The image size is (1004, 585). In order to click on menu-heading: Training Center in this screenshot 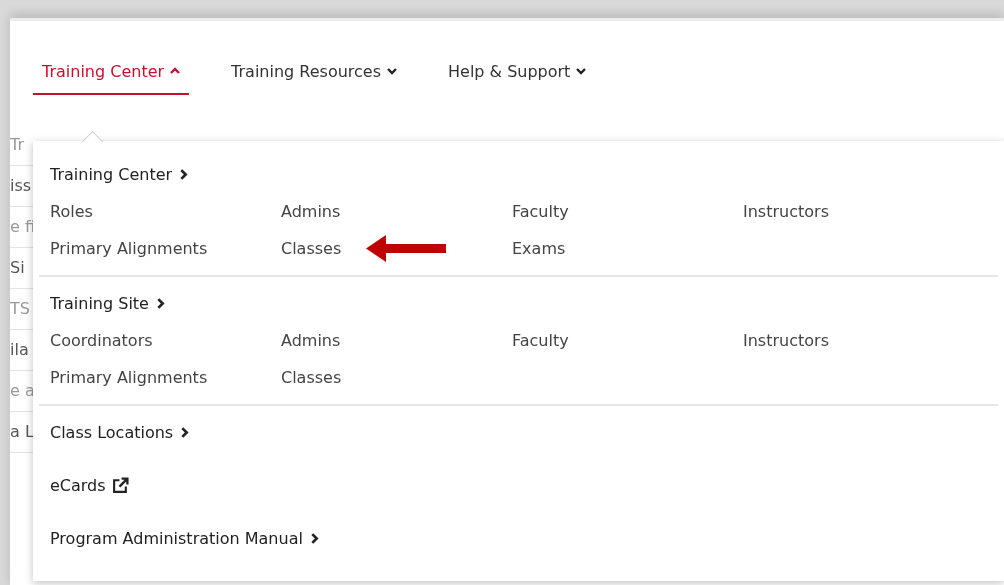, I will do `click(117, 174)`.